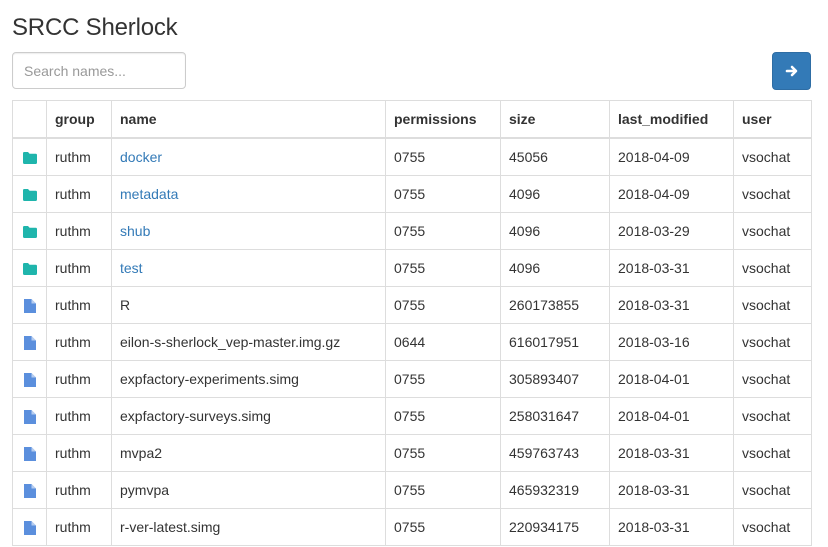 The image size is (828, 547). What do you see at coordinates (248, 194) in the screenshot?
I see `cell-name: metadata` at bounding box center [248, 194].